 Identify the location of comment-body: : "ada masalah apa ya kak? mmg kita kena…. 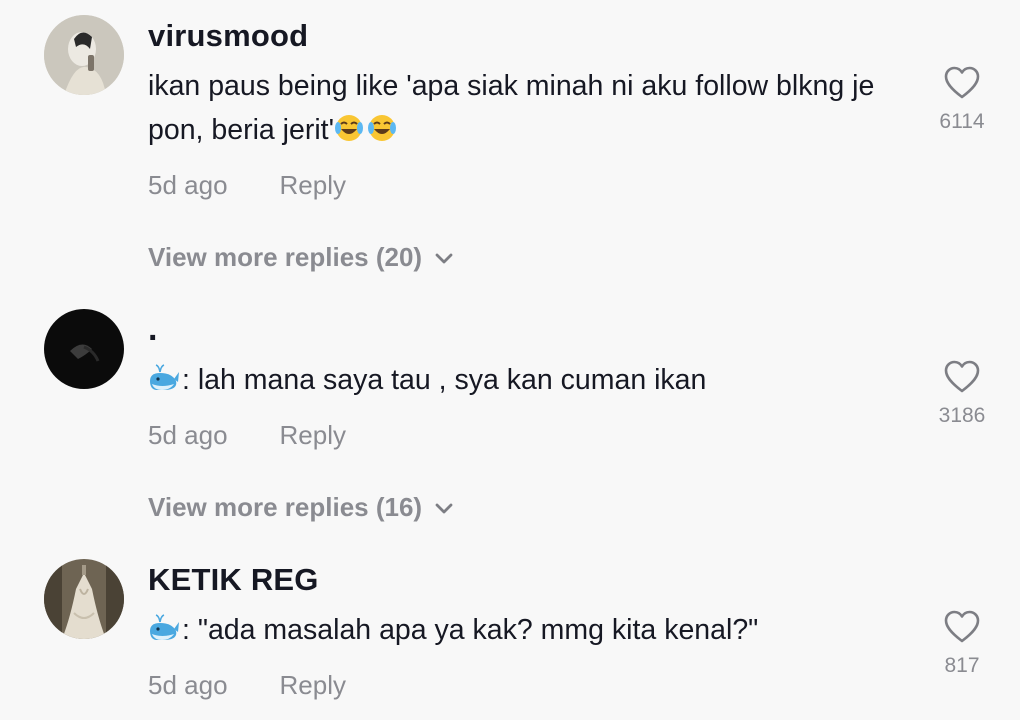
(470, 630).